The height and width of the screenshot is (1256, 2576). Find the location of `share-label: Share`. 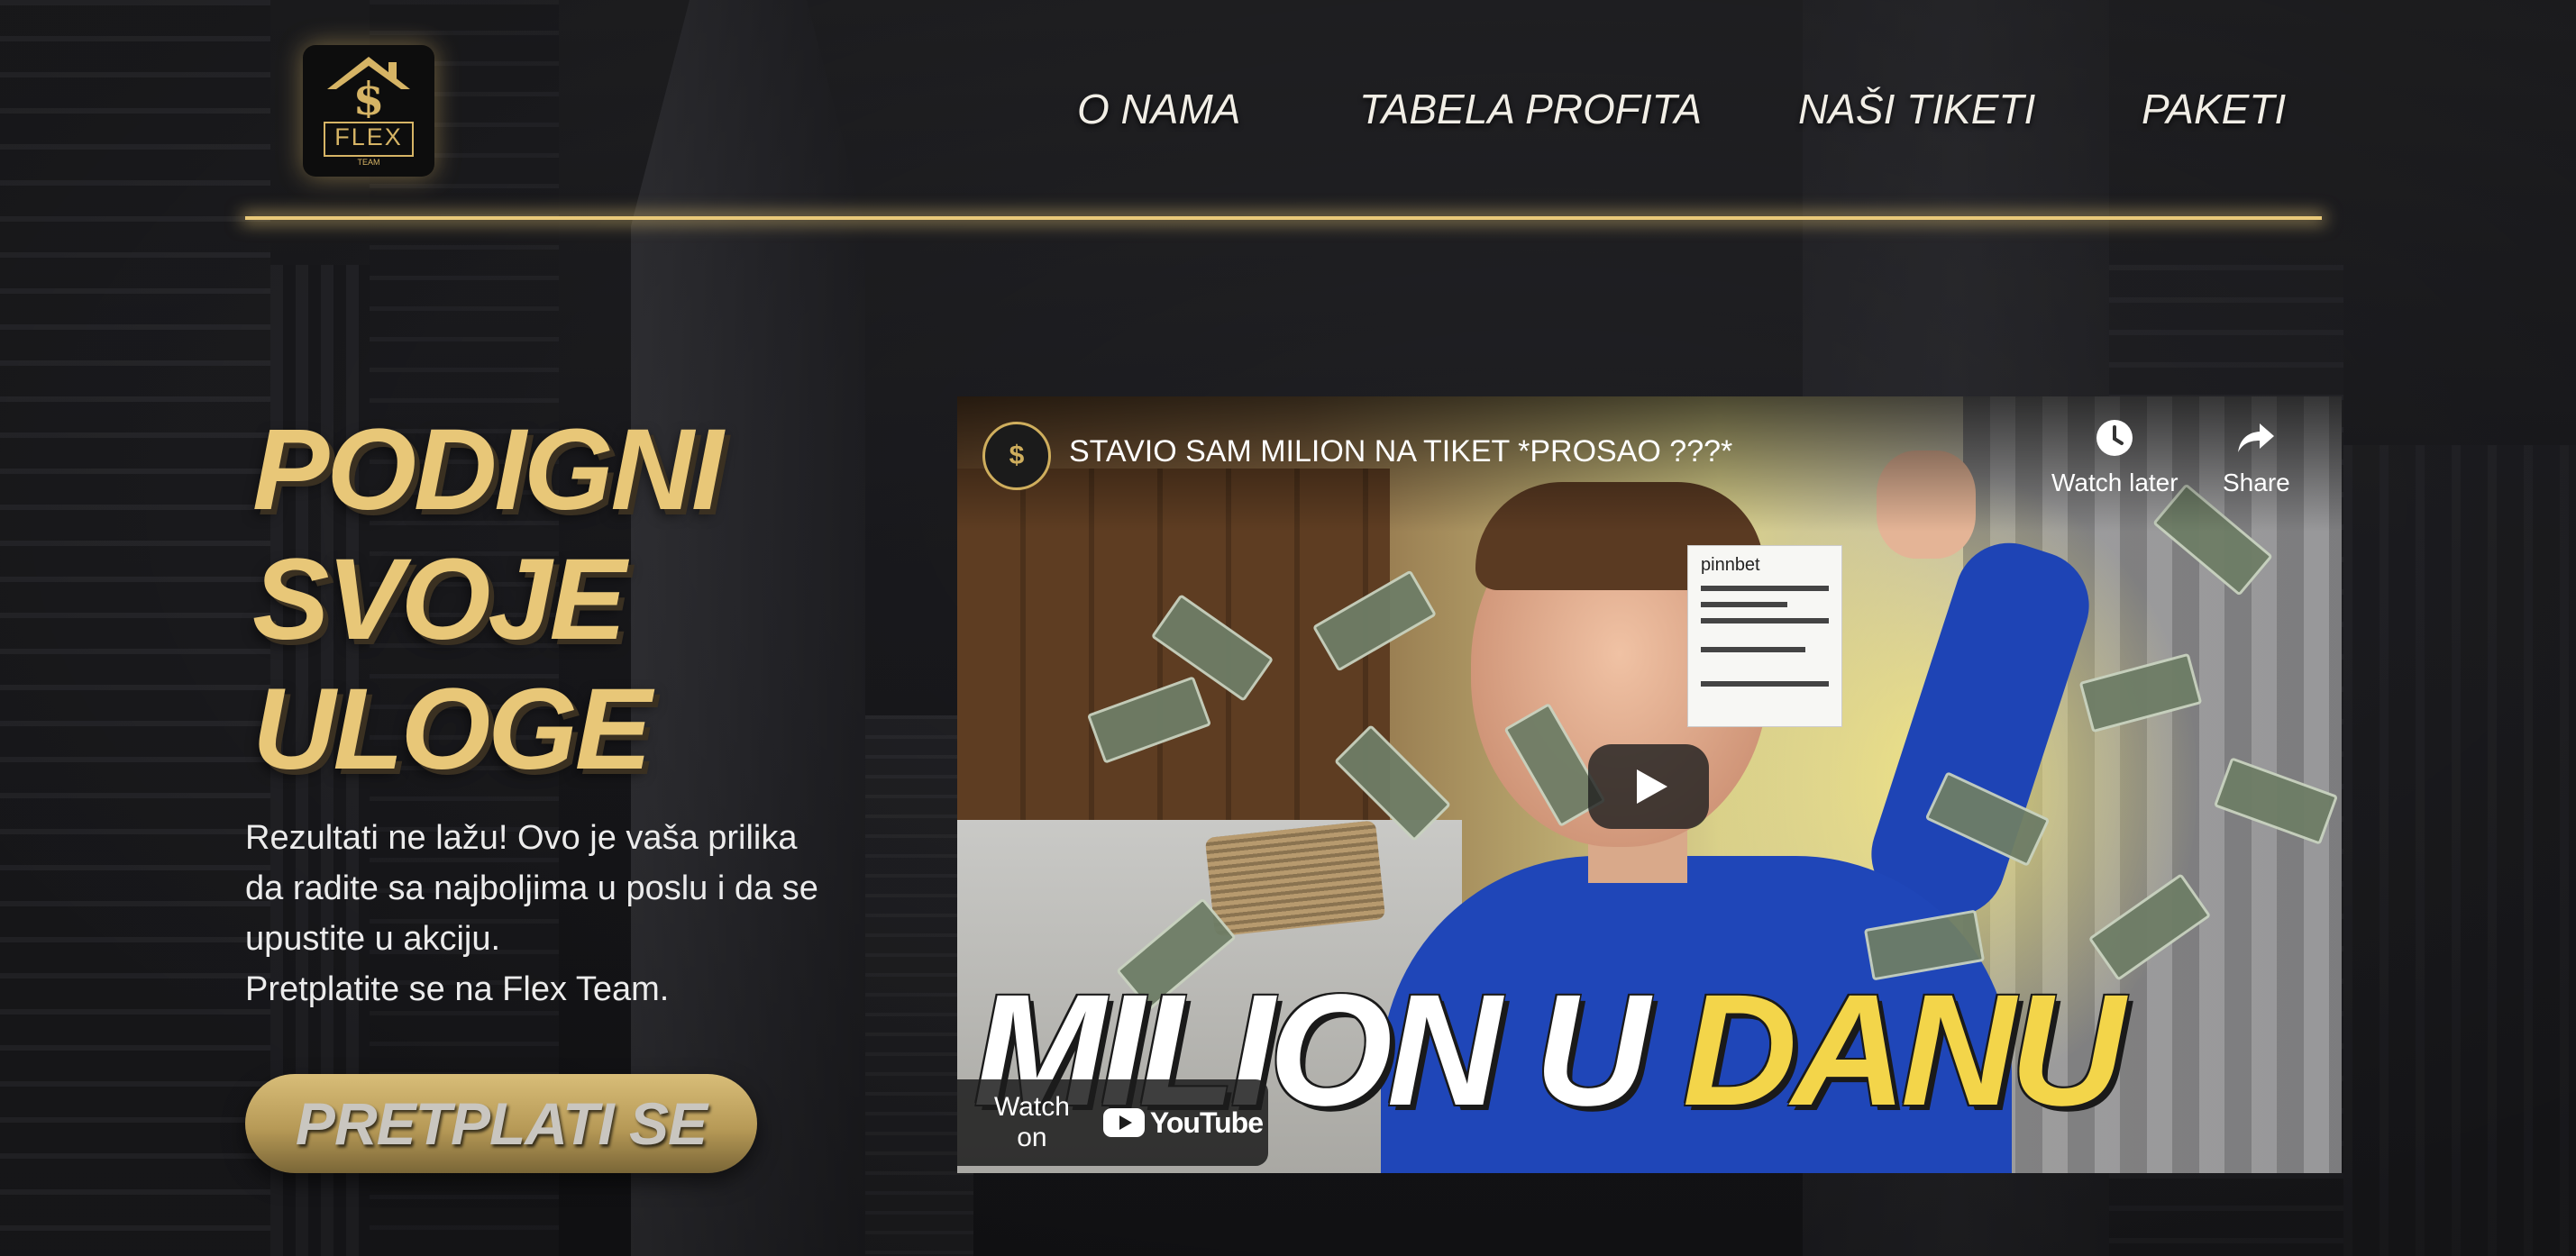

share-label: Share is located at coordinates (2256, 482).